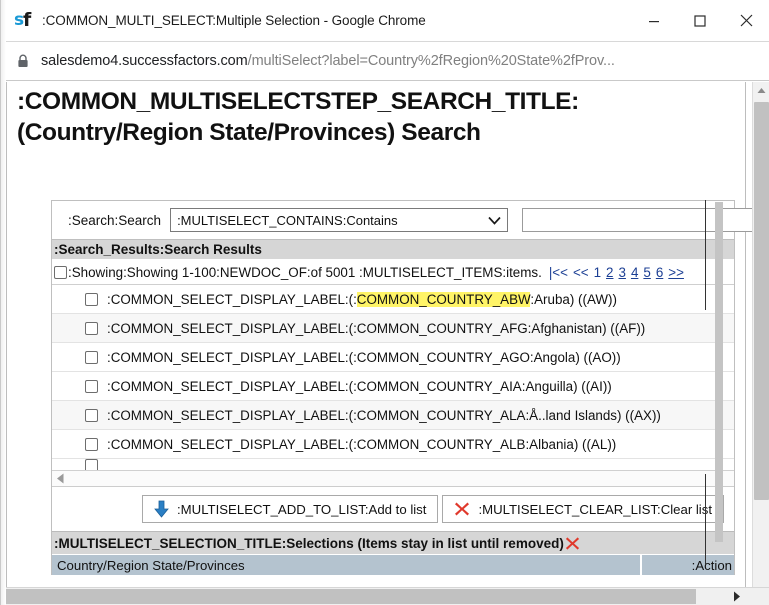 The width and height of the screenshot is (769, 605). What do you see at coordinates (621, 272) in the screenshot?
I see `pagination-page-3: 3` at bounding box center [621, 272].